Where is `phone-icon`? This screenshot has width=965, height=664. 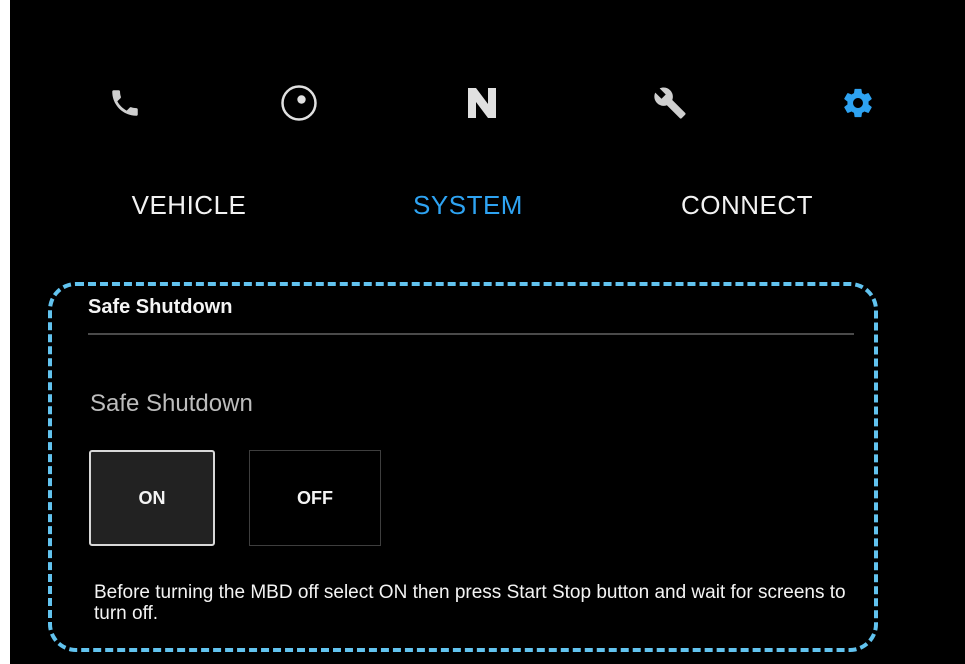
phone-icon is located at coordinates (125, 103).